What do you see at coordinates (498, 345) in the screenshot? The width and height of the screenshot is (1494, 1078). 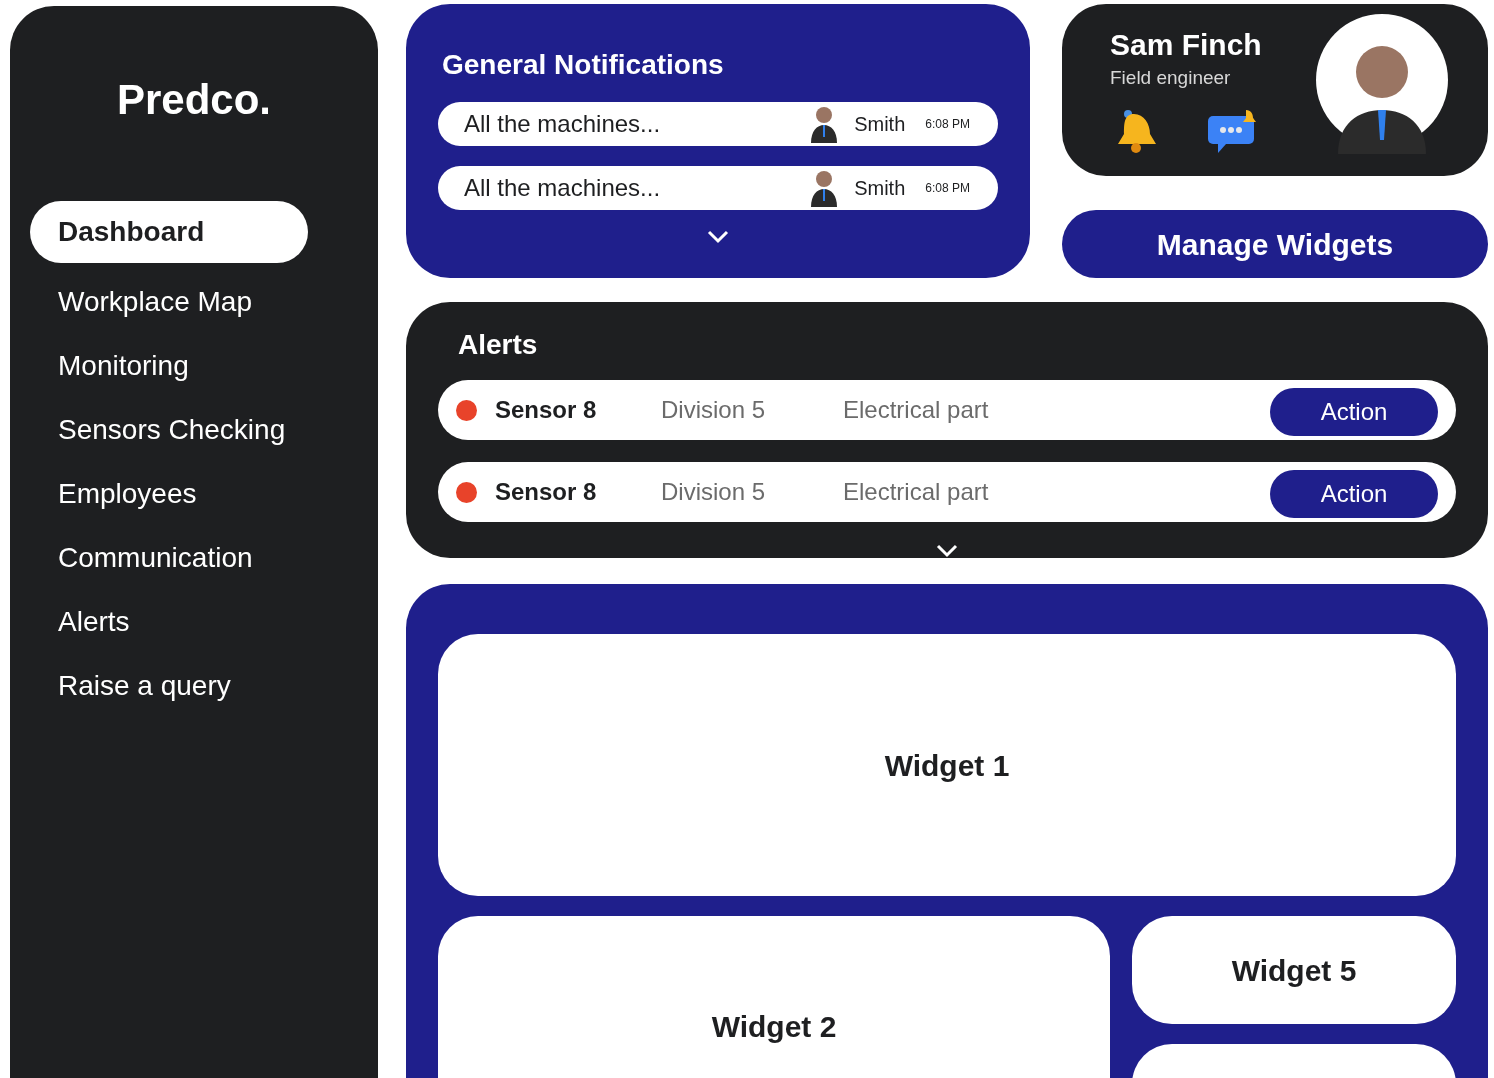 I see `panel-title: Alerts` at bounding box center [498, 345].